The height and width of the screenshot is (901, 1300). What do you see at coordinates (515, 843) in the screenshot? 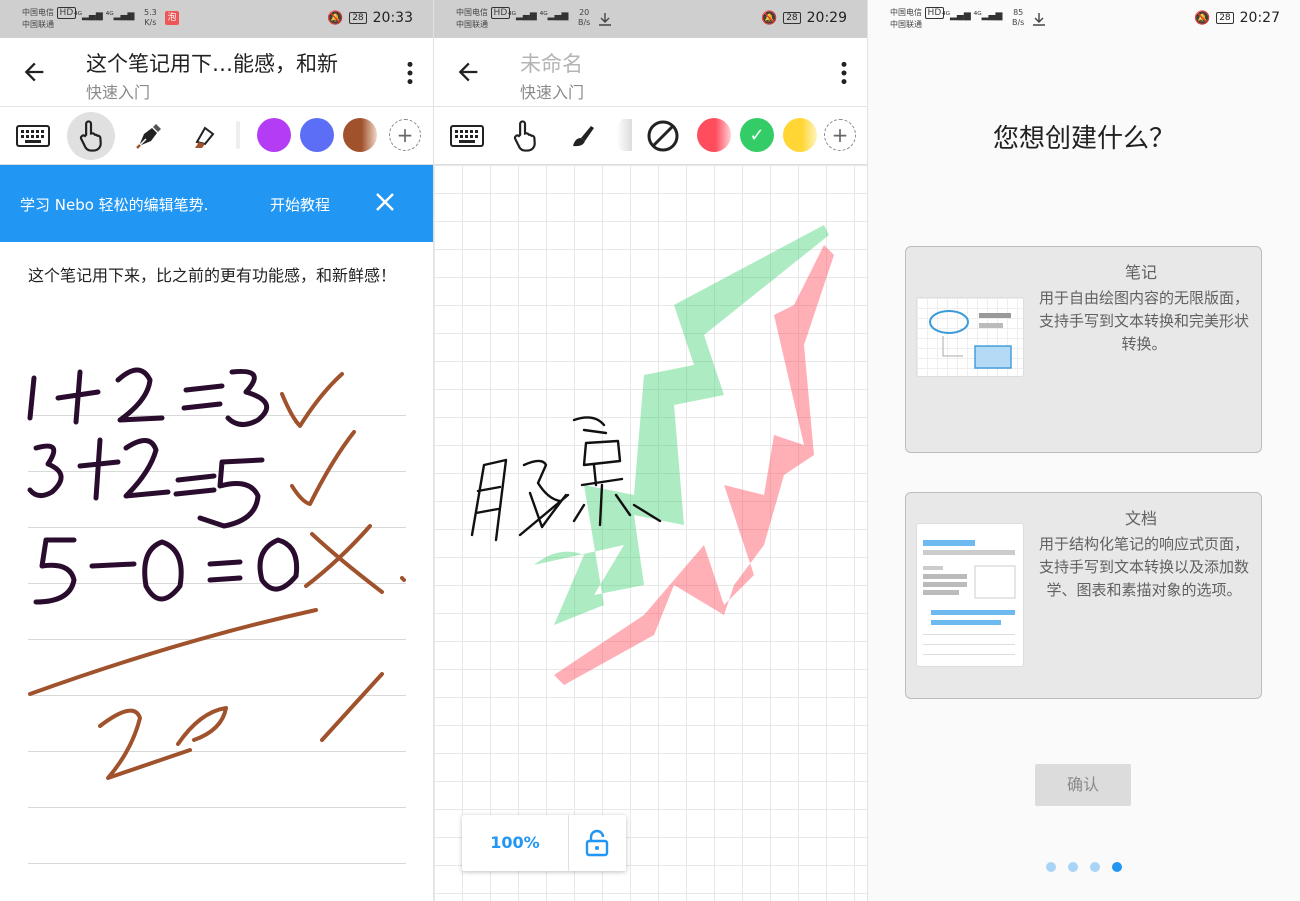
I see `zoom-level: 100%` at bounding box center [515, 843].